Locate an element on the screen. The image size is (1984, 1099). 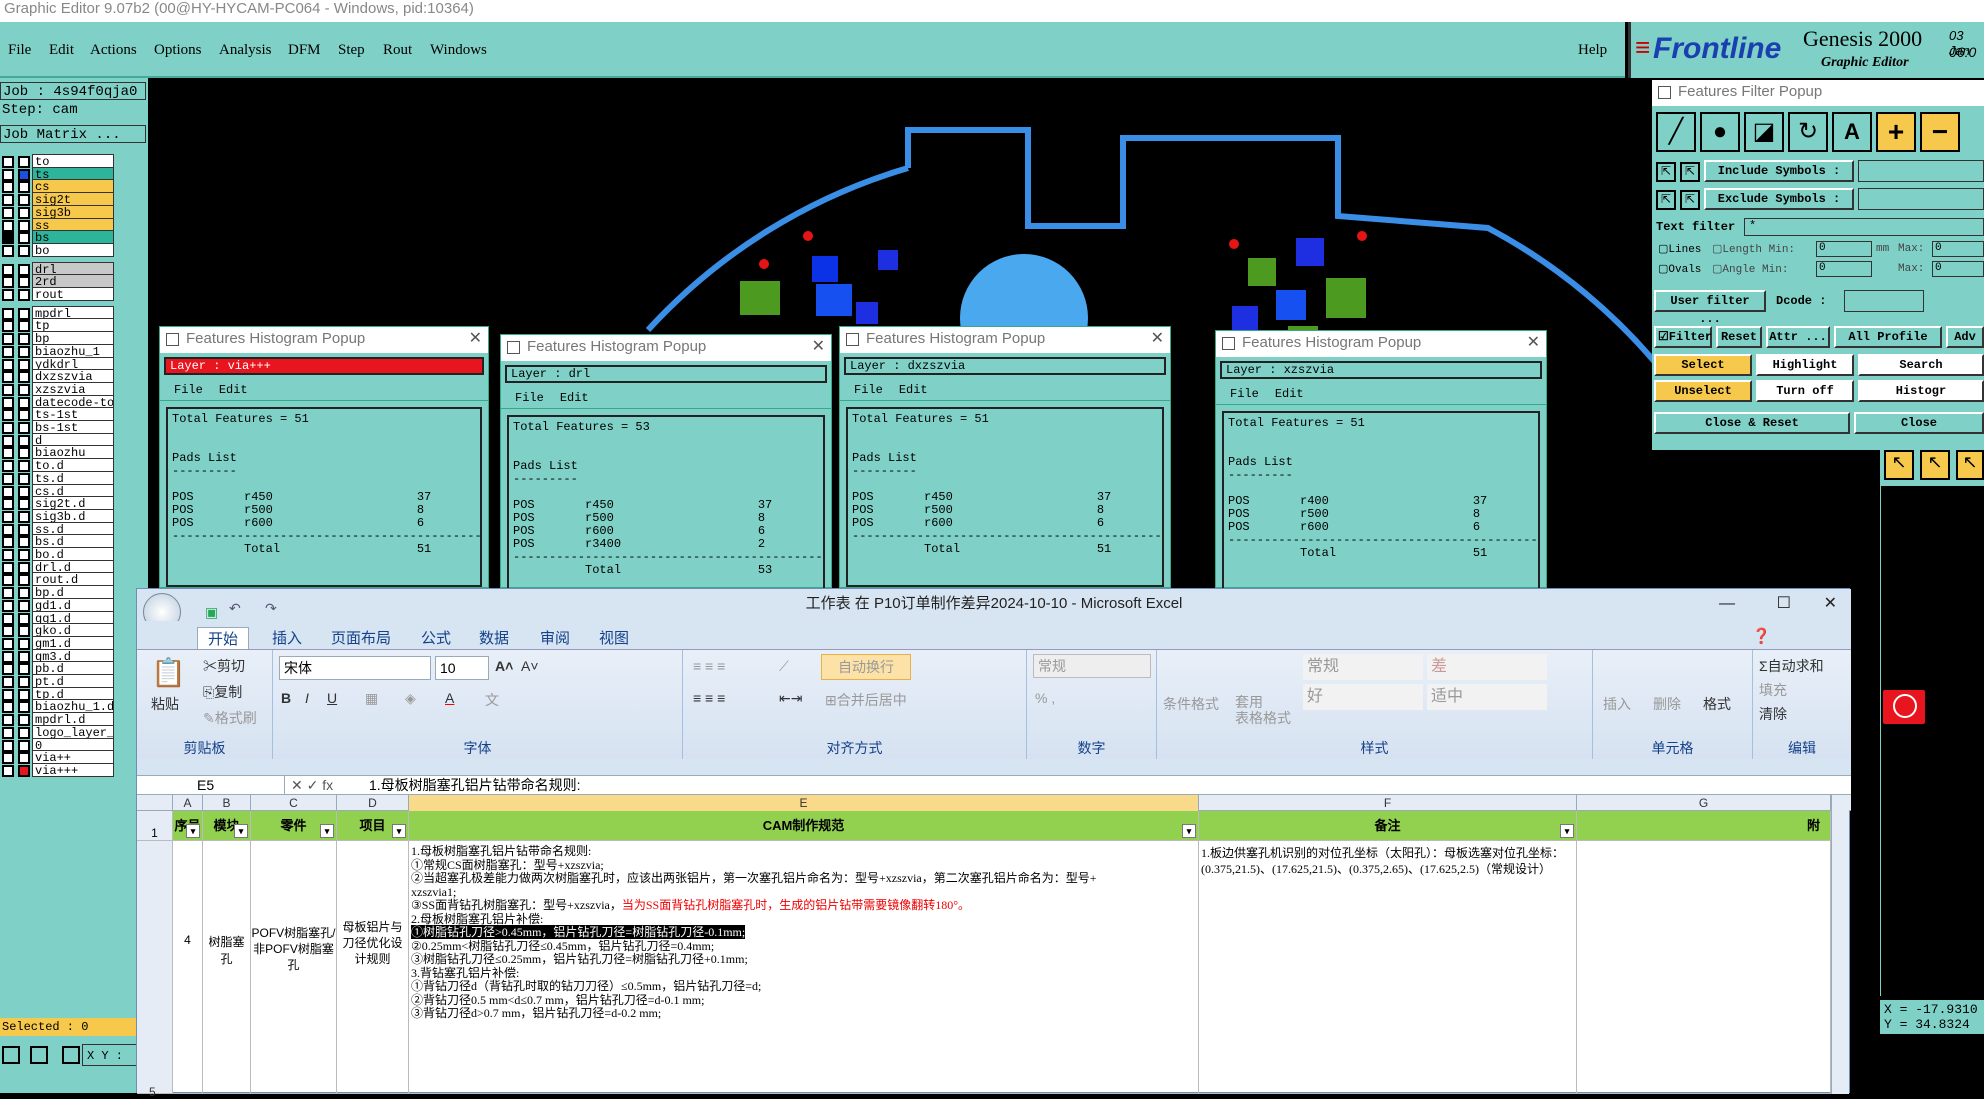
vertical-scrollbar is located at coordinates (1840, 944).